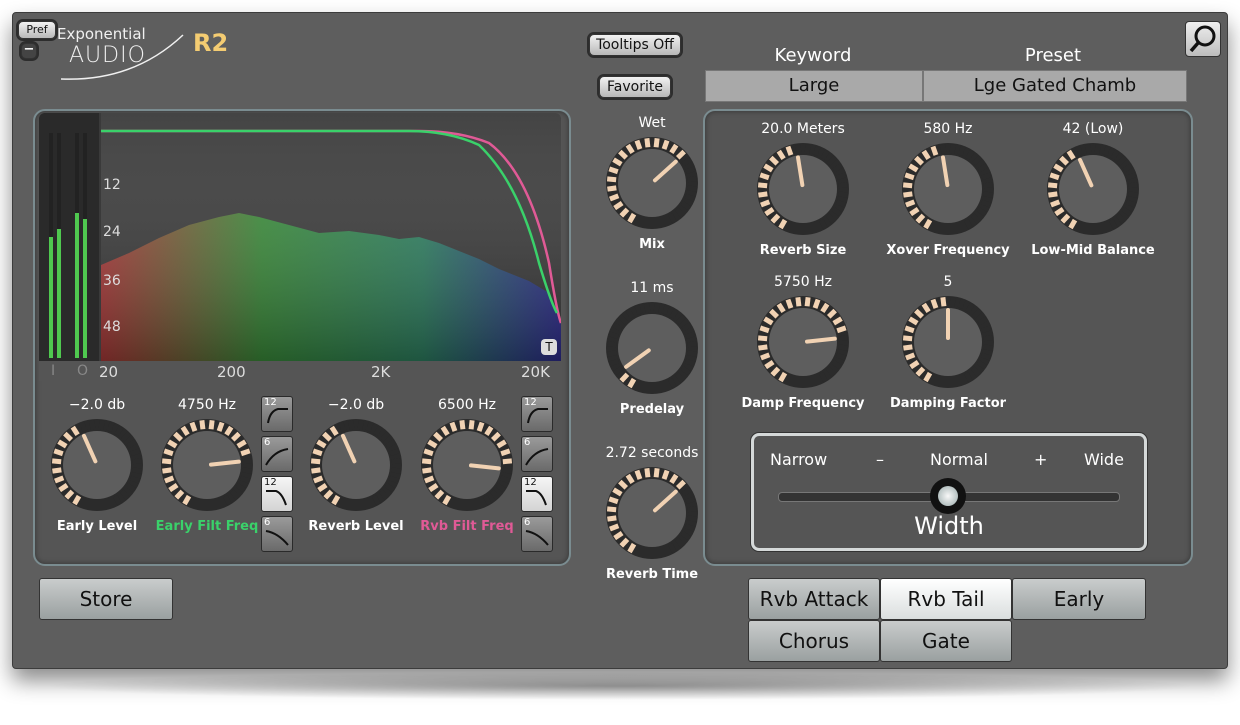  I want to click on center-control-1-value: 11 ms, so click(652, 288).